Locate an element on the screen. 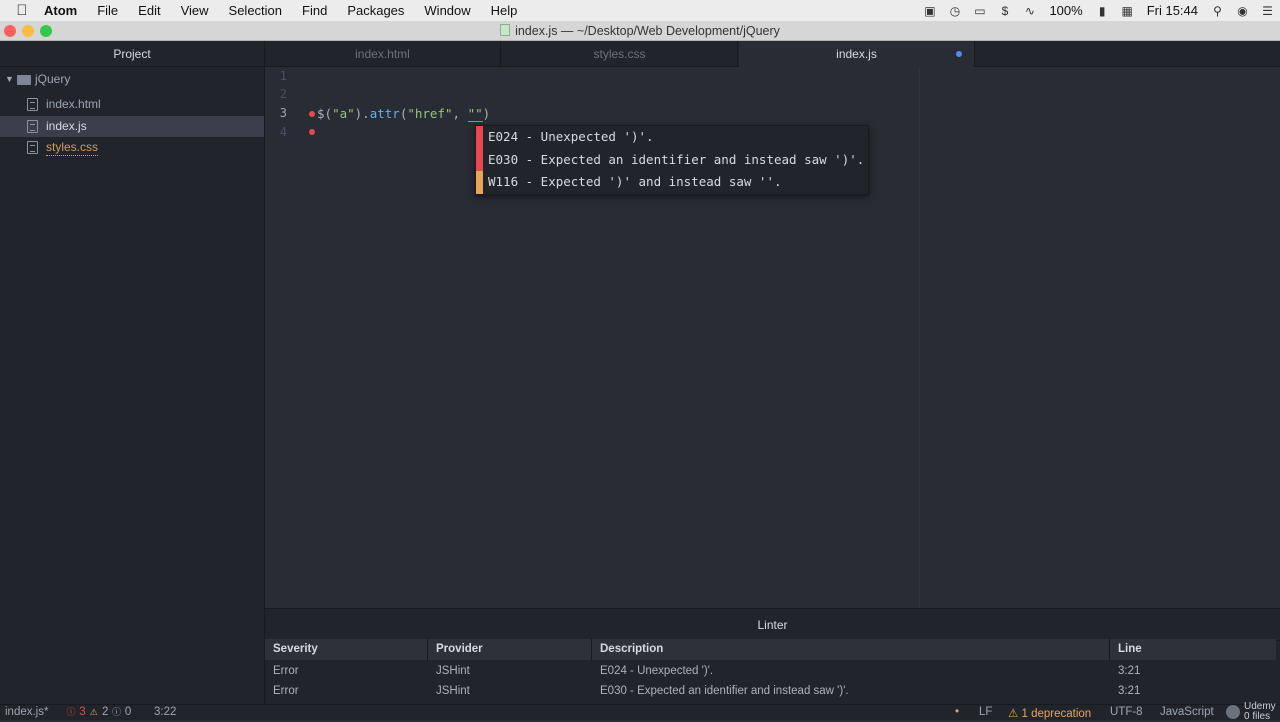 Image resolution: width=1280 pixels, height=722 pixels. menu-window: Window is located at coordinates (447, 10).